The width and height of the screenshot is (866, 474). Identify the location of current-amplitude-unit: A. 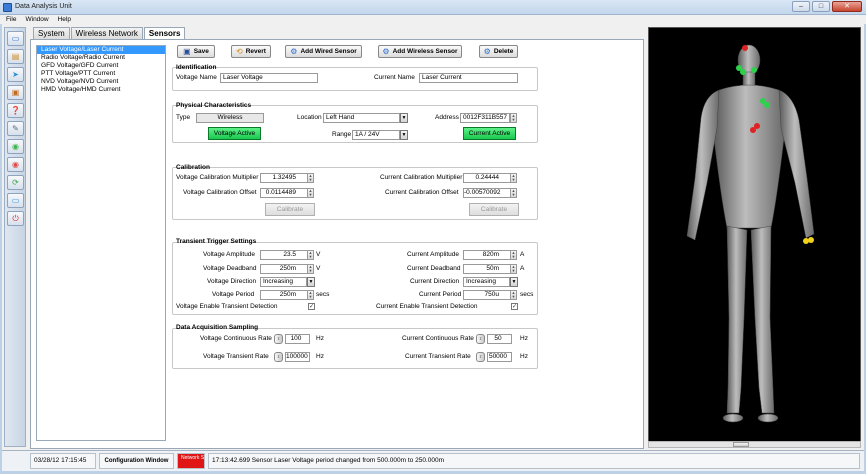
(522, 254).